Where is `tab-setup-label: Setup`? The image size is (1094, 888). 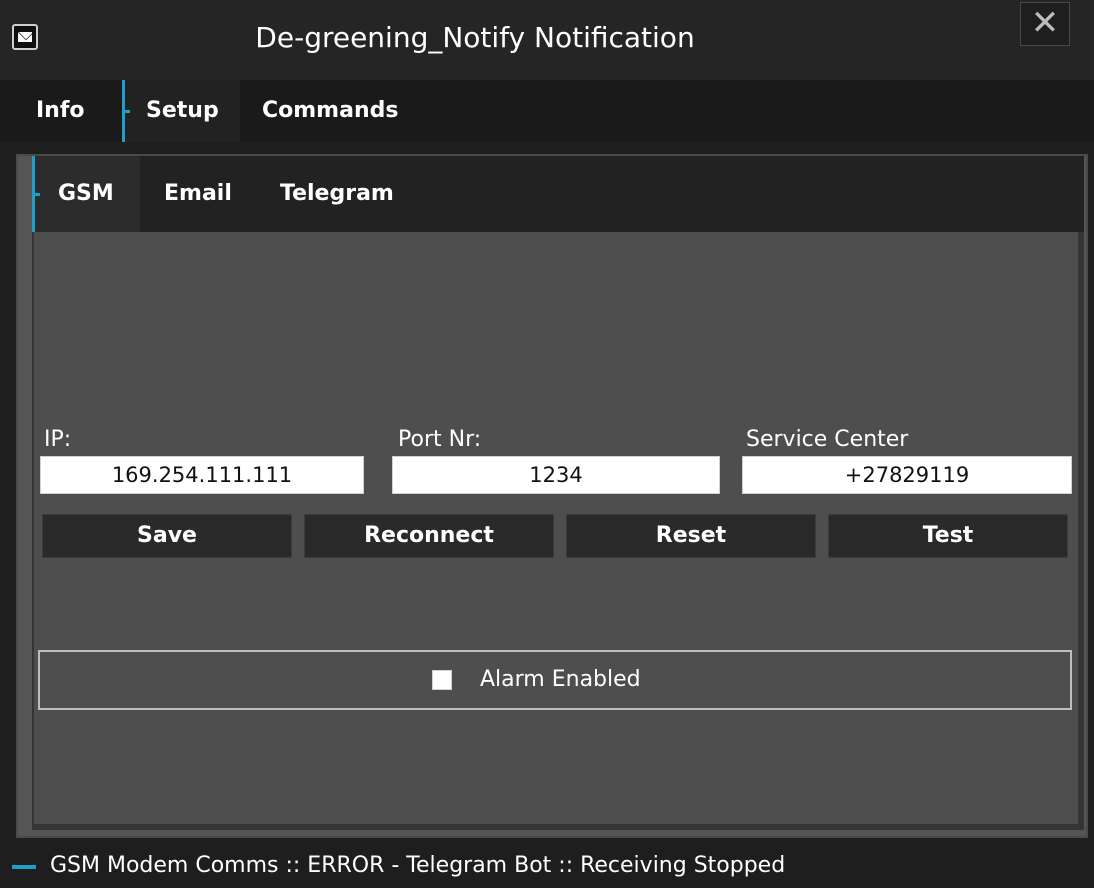 tab-setup-label: Setup is located at coordinates (182, 110).